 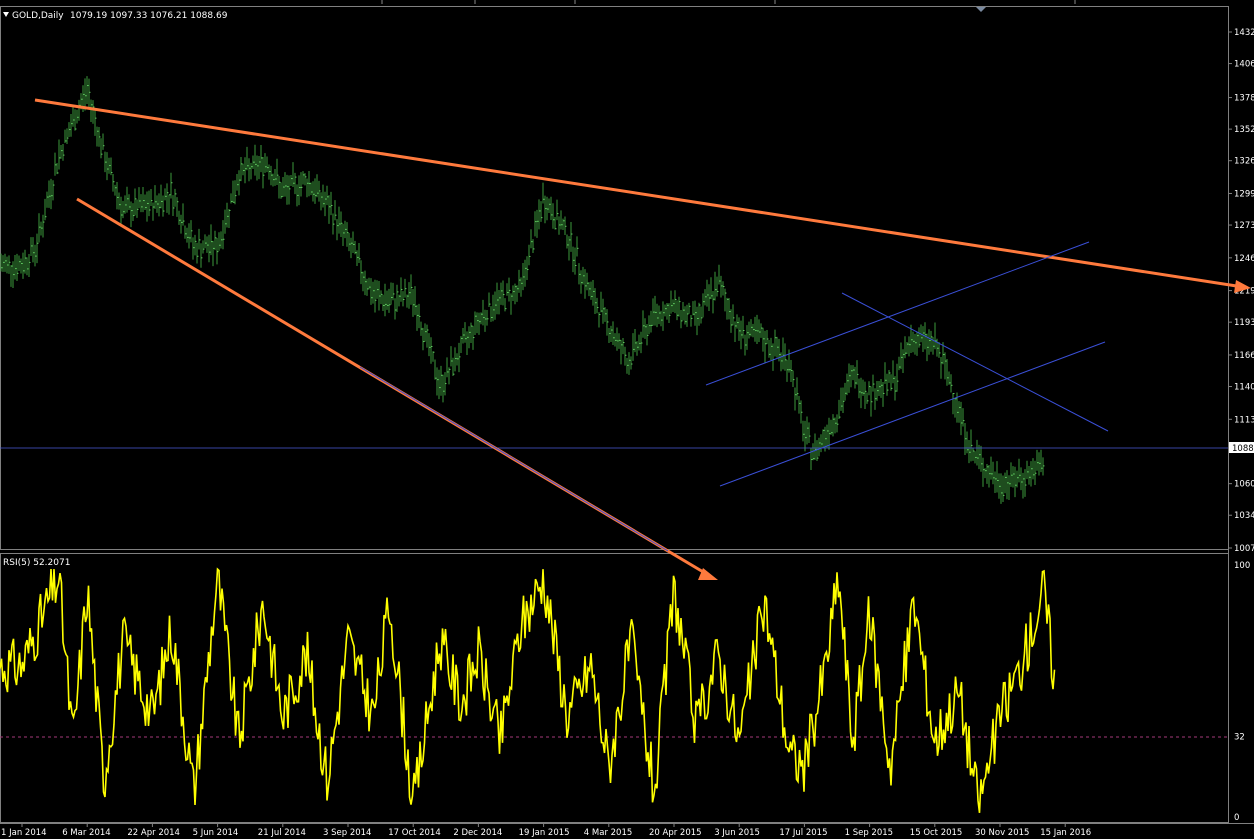 I want to click on y-tick-label: 1406, so click(x=1244, y=65).